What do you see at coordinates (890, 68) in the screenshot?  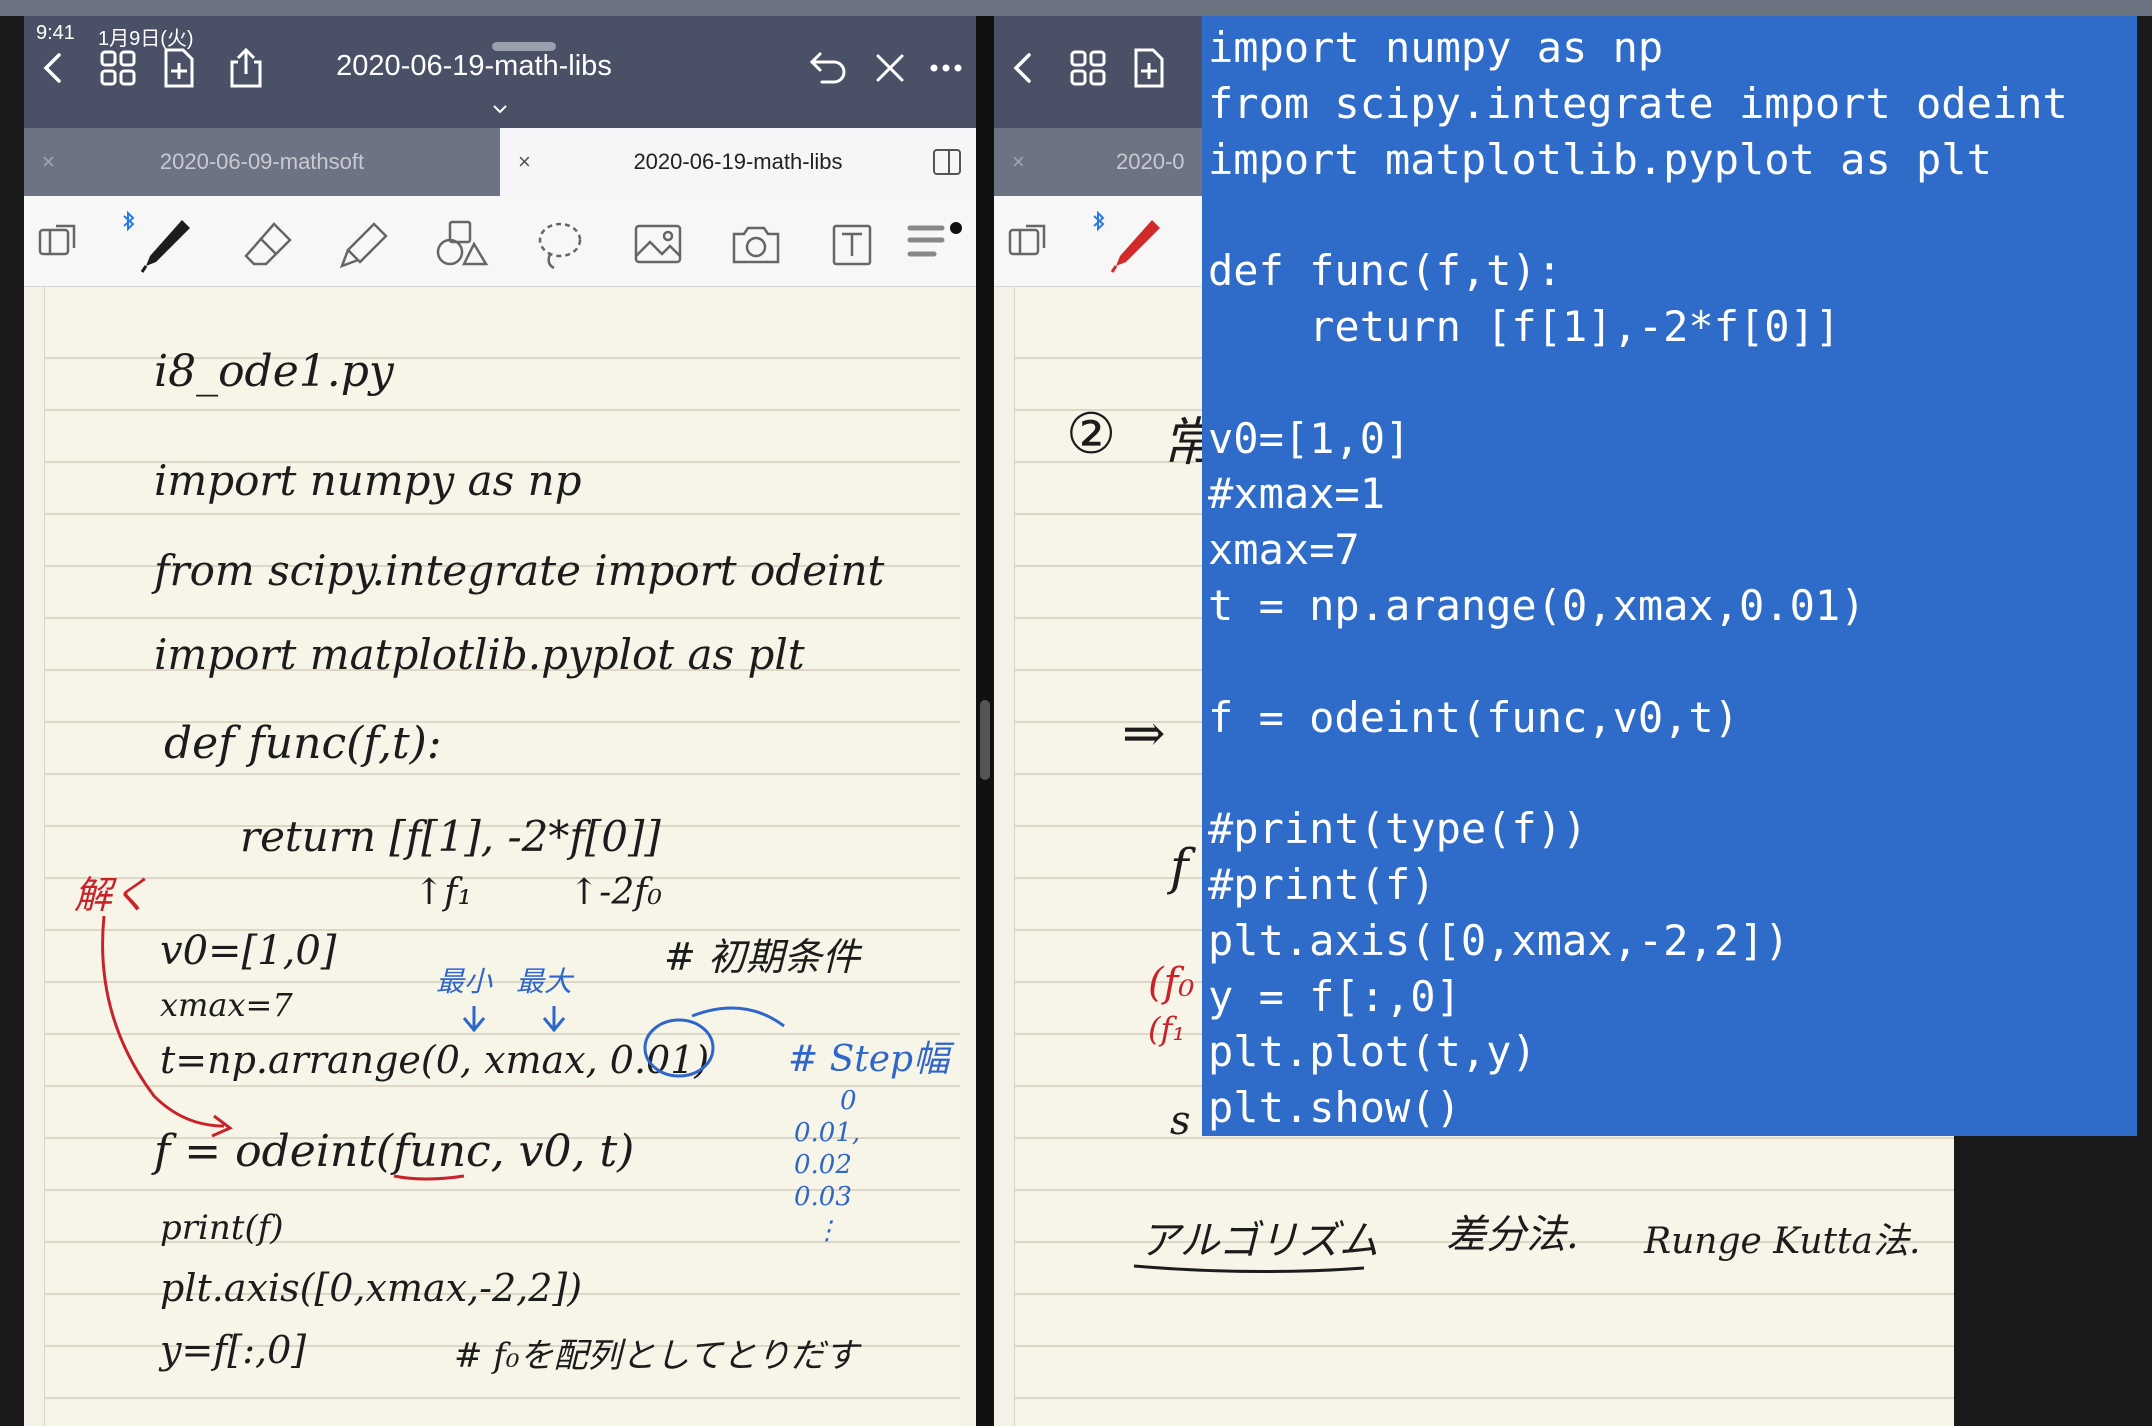 I see `close-x-icon` at bounding box center [890, 68].